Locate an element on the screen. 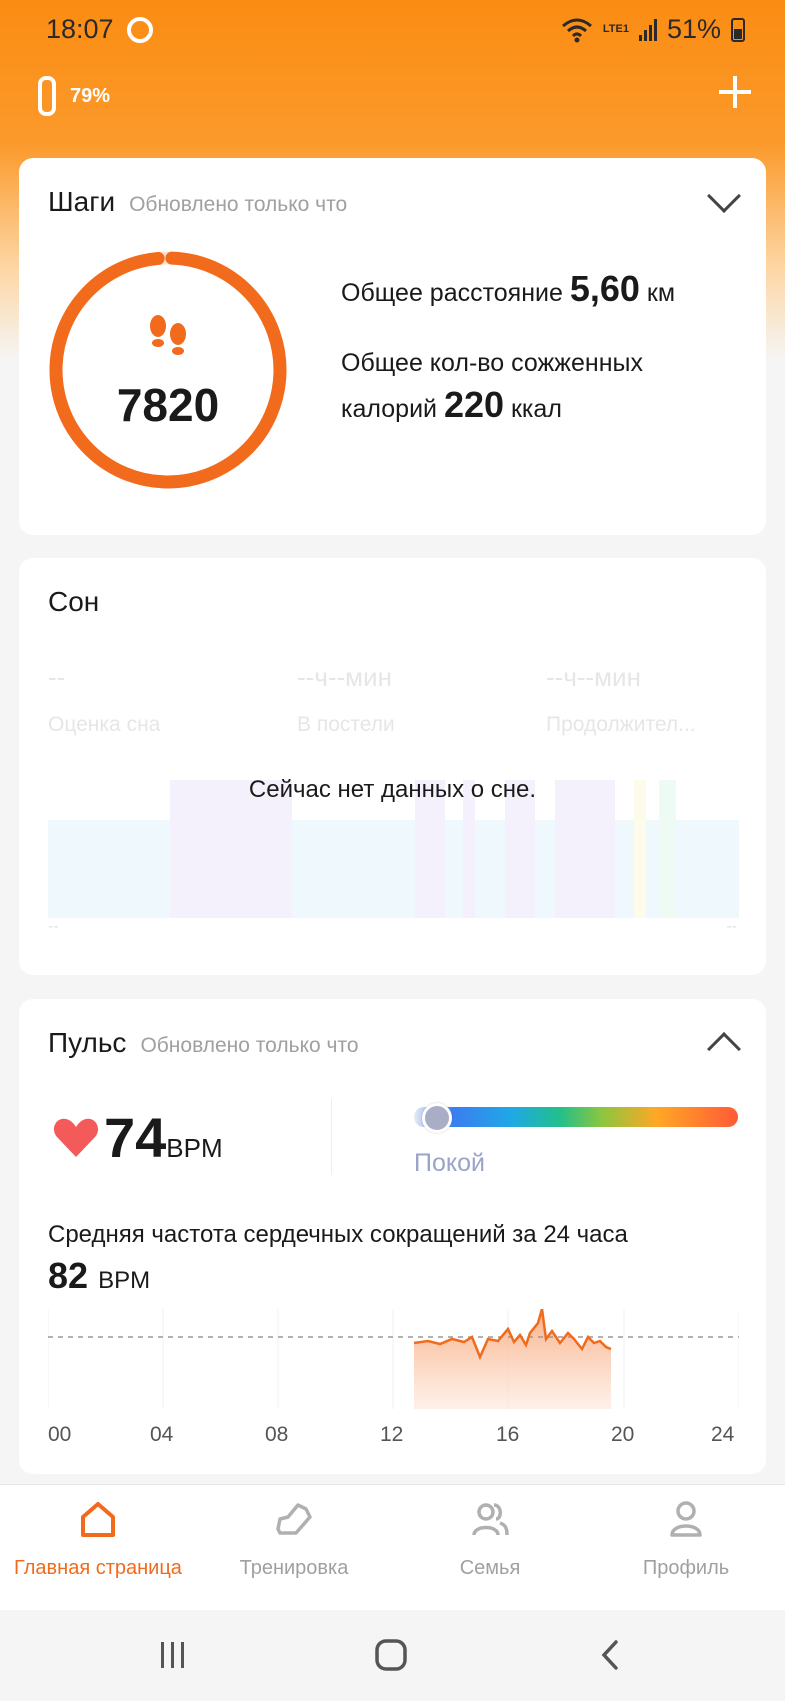  sleep-in-bed-value: --ч--мин is located at coordinates (344, 677).